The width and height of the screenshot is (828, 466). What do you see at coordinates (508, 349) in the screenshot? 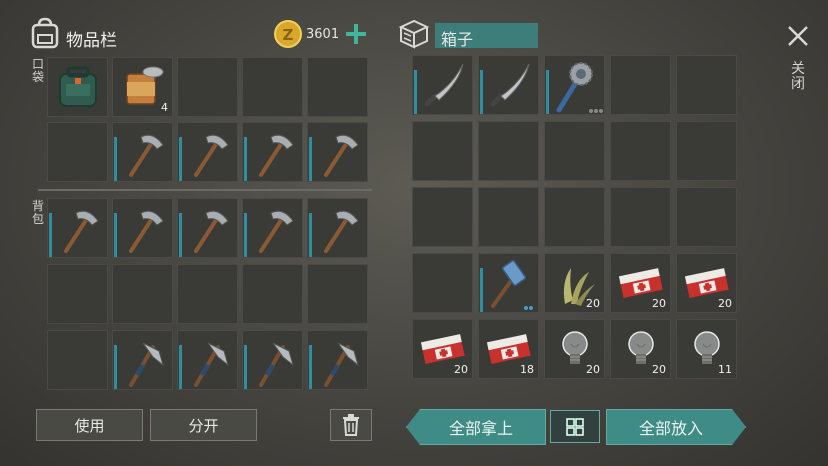
I see `inventory-slot: 18` at bounding box center [508, 349].